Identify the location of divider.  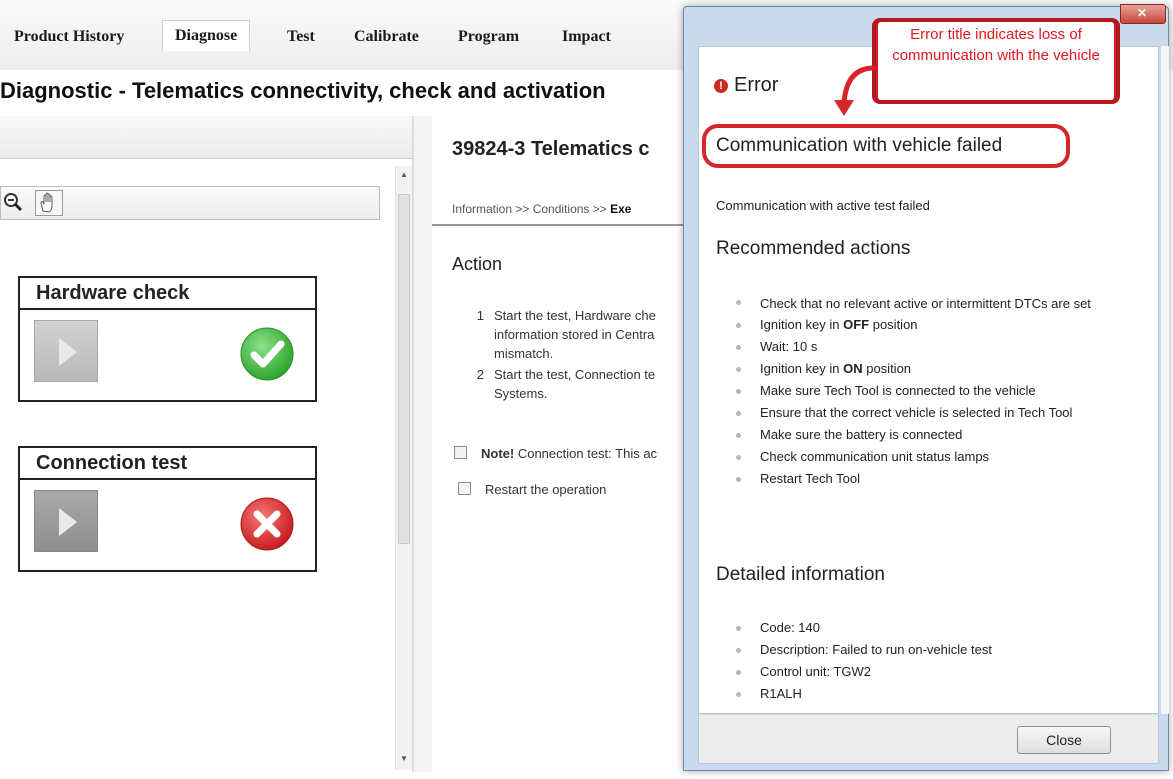
(567, 225).